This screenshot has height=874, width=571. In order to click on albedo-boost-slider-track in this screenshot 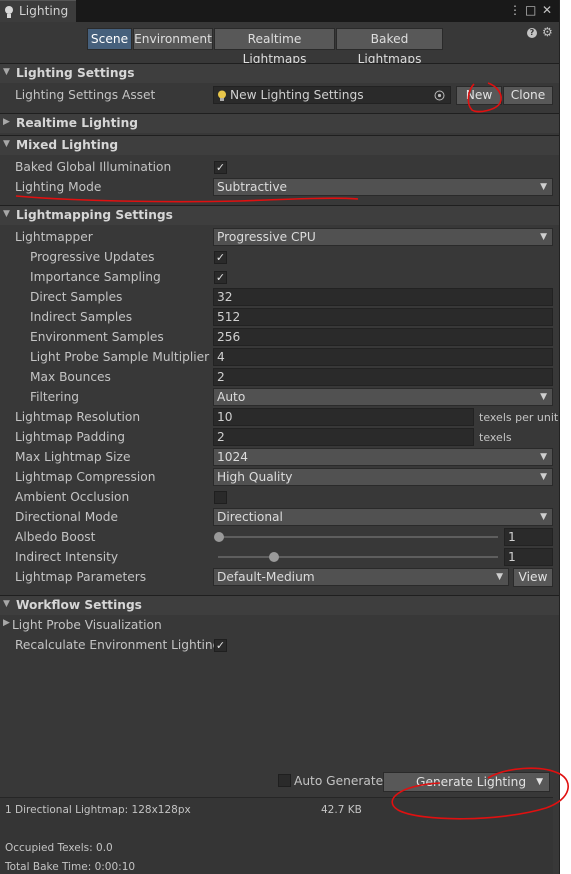, I will do `click(358, 537)`.